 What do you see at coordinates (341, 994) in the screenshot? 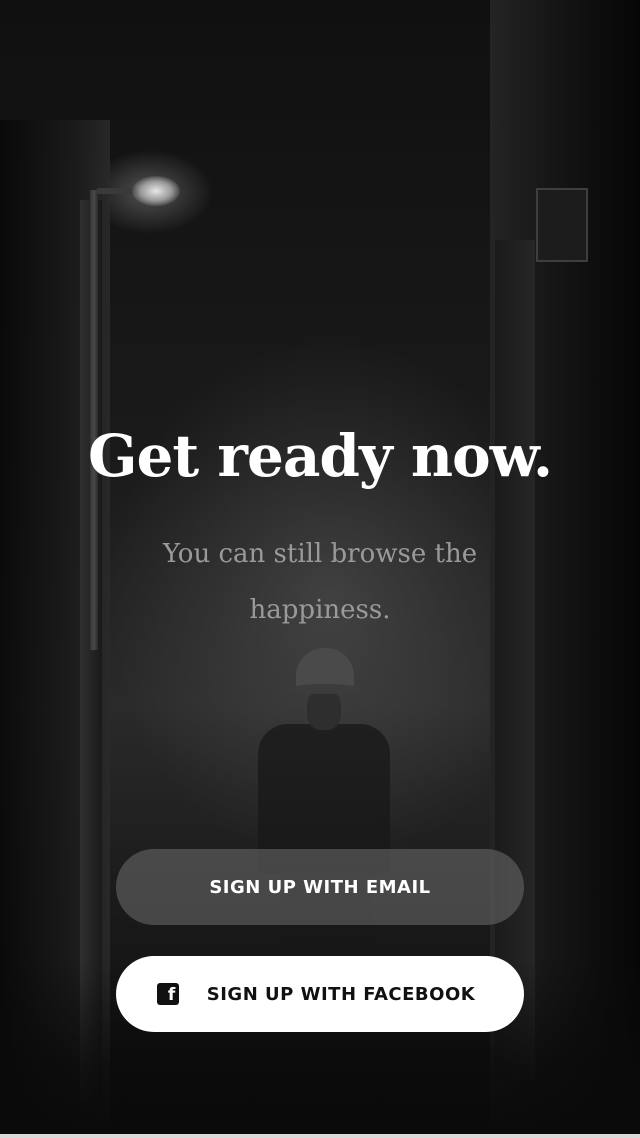
I see `sign-up-facebook-label: SIGN UP WITH FACEBOOK` at bounding box center [341, 994].